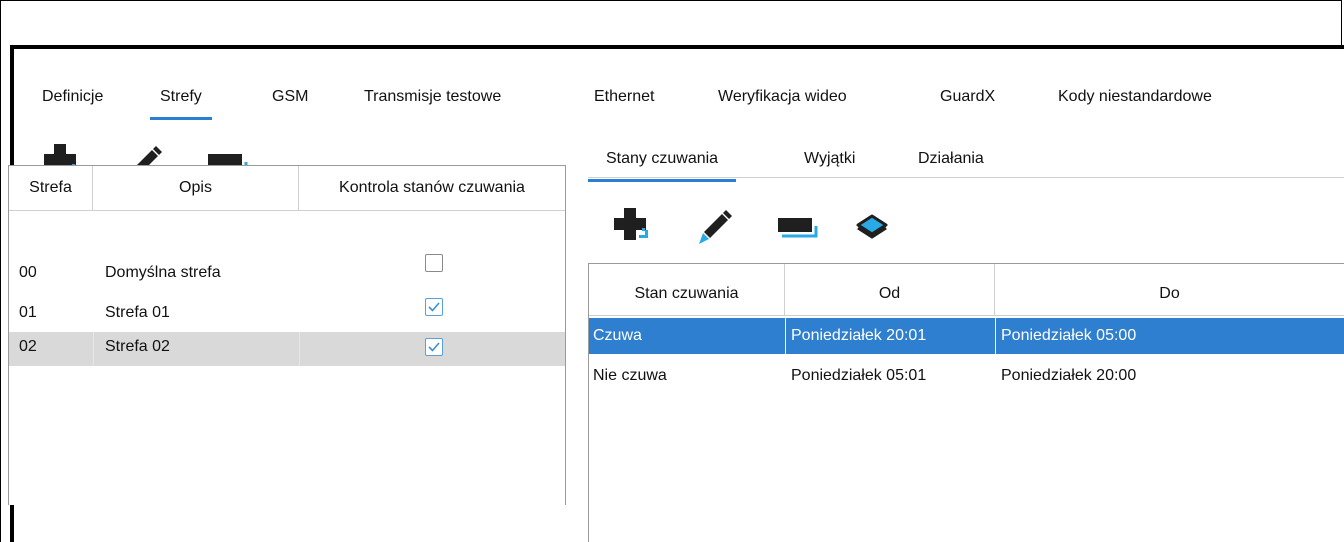  What do you see at coordinates (951, 162) in the screenshot?
I see `tab-dzialania: Działania` at bounding box center [951, 162].